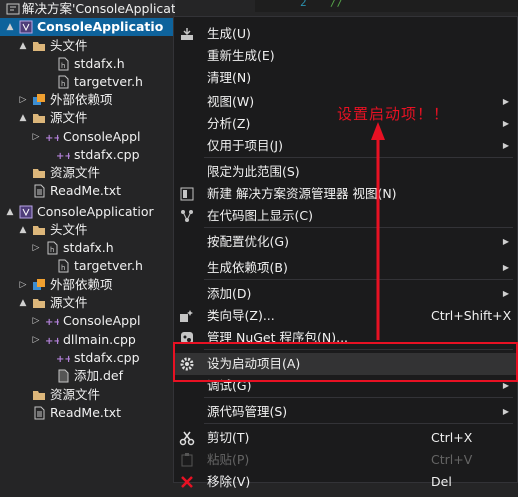 This screenshot has height=497, width=518. Describe the element at coordinates (345, 362) in the screenshot. I see `red-highlight-box` at that location.